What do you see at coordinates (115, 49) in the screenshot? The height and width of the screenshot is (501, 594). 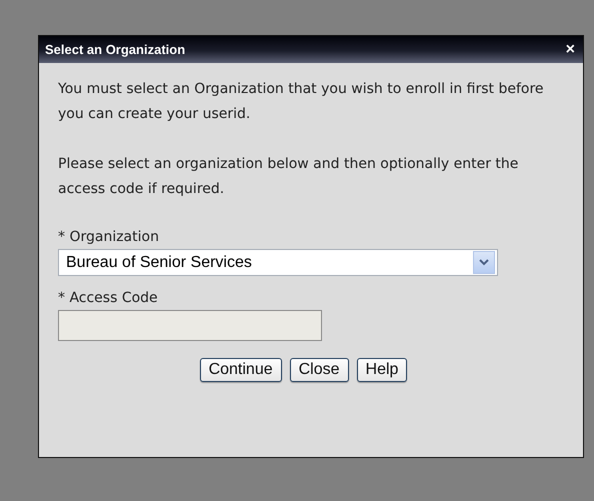 I see `window-title: Select an Organization` at bounding box center [115, 49].